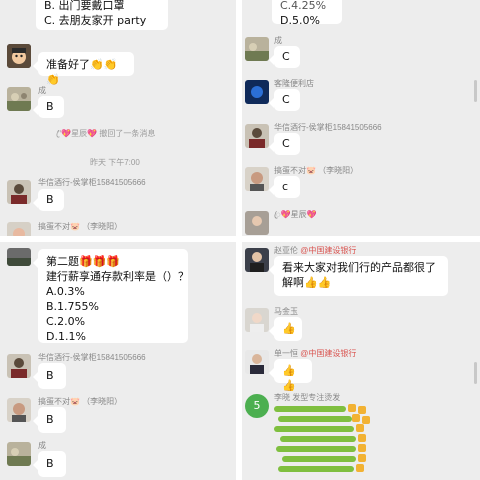 The image size is (480, 480). I want to click on recall-notice: "ꦿ💖星辰💖 撤回了一条消息, so click(106, 133).